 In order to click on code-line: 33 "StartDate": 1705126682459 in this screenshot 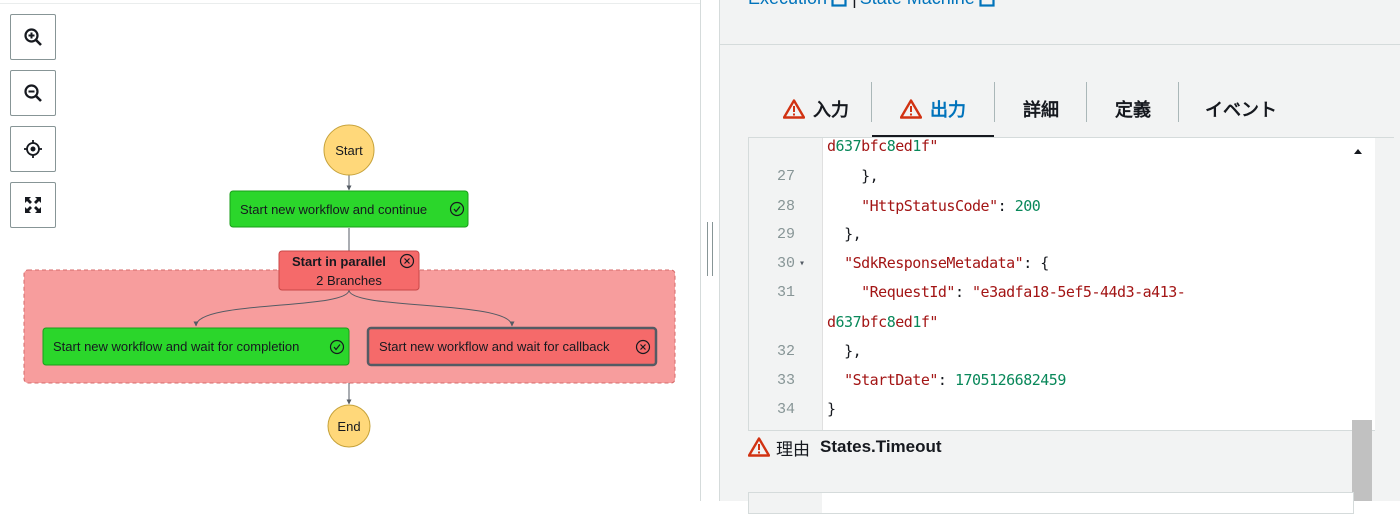, I will do `click(1062, 380)`.